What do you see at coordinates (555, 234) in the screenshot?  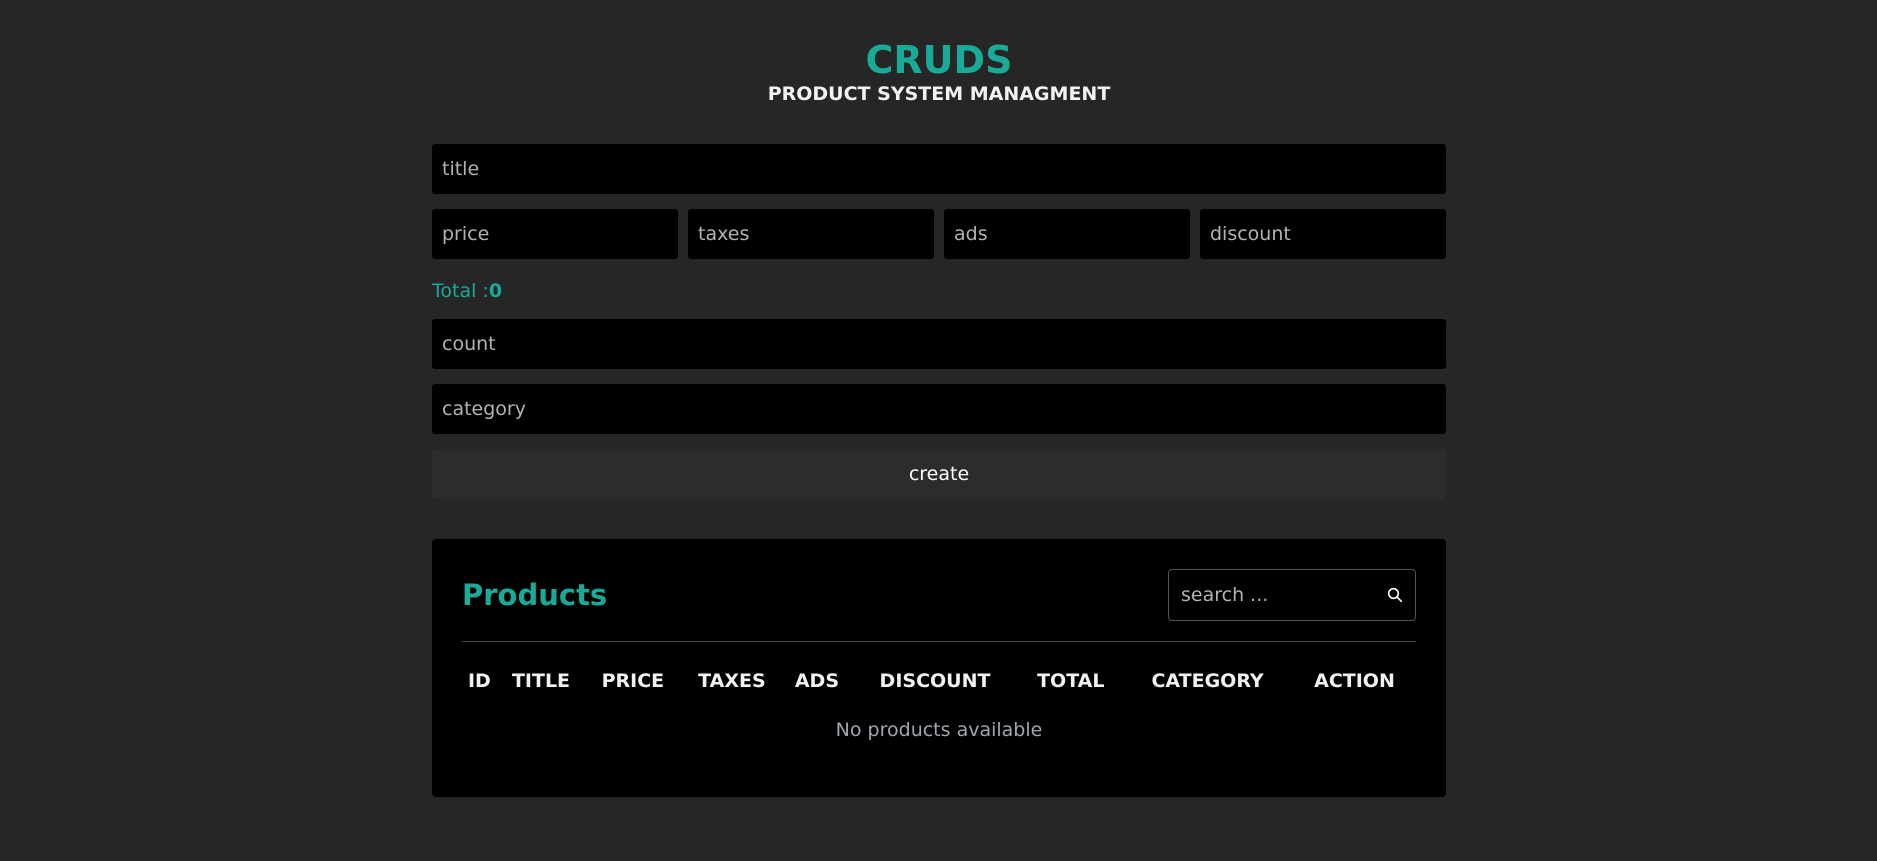 I see `price-input` at bounding box center [555, 234].